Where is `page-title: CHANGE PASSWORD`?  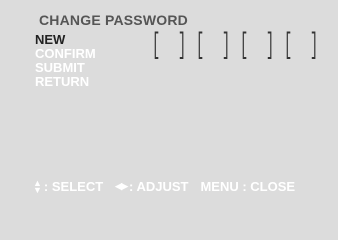 page-title: CHANGE PASSWORD is located at coordinates (113, 20).